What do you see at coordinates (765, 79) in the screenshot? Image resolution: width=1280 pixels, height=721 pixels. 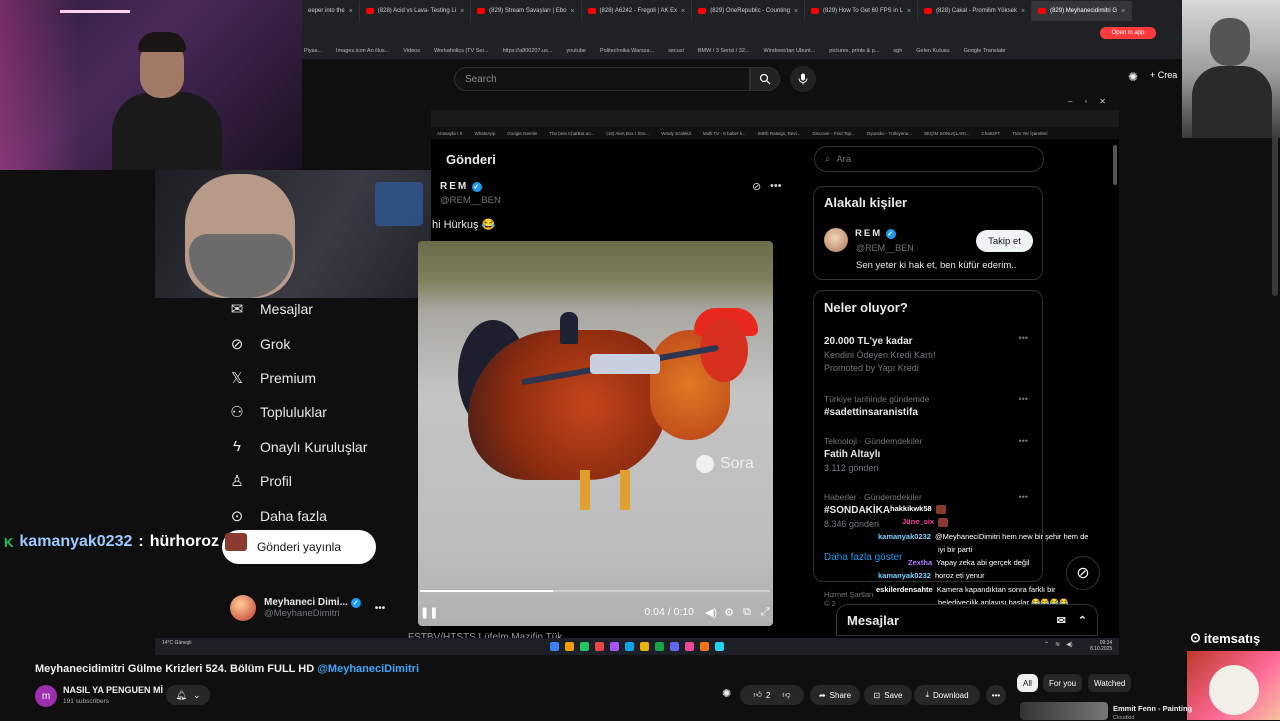 I see `search-button` at bounding box center [765, 79].